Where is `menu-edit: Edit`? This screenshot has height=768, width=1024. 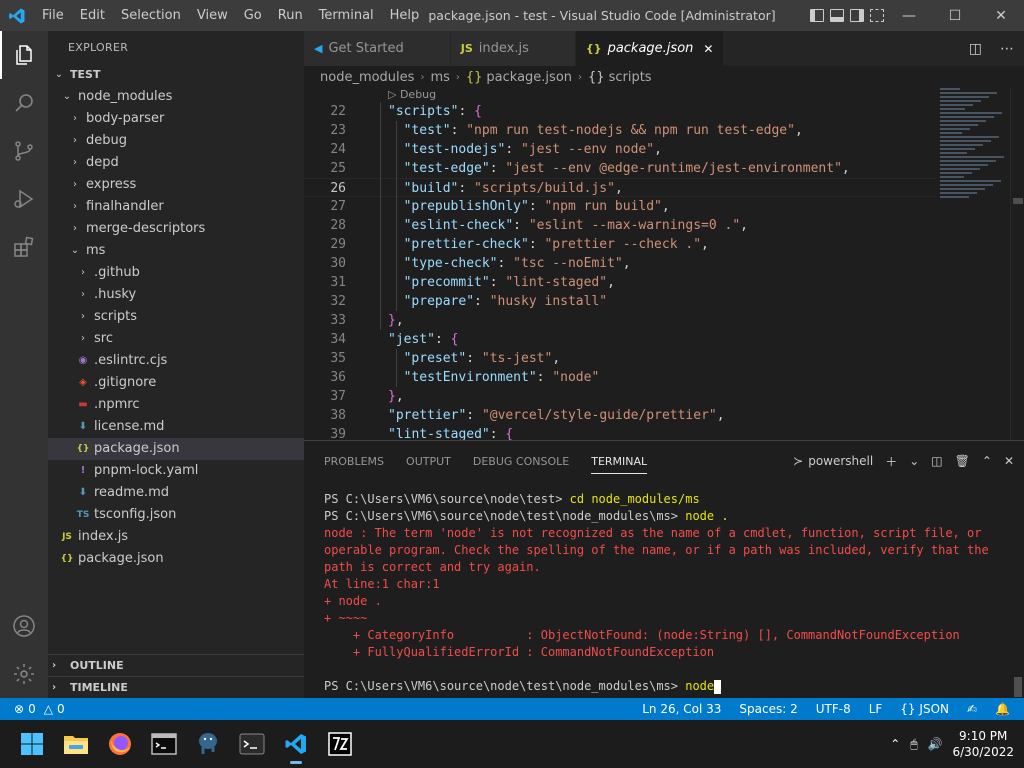 menu-edit: Edit is located at coordinates (92, 15).